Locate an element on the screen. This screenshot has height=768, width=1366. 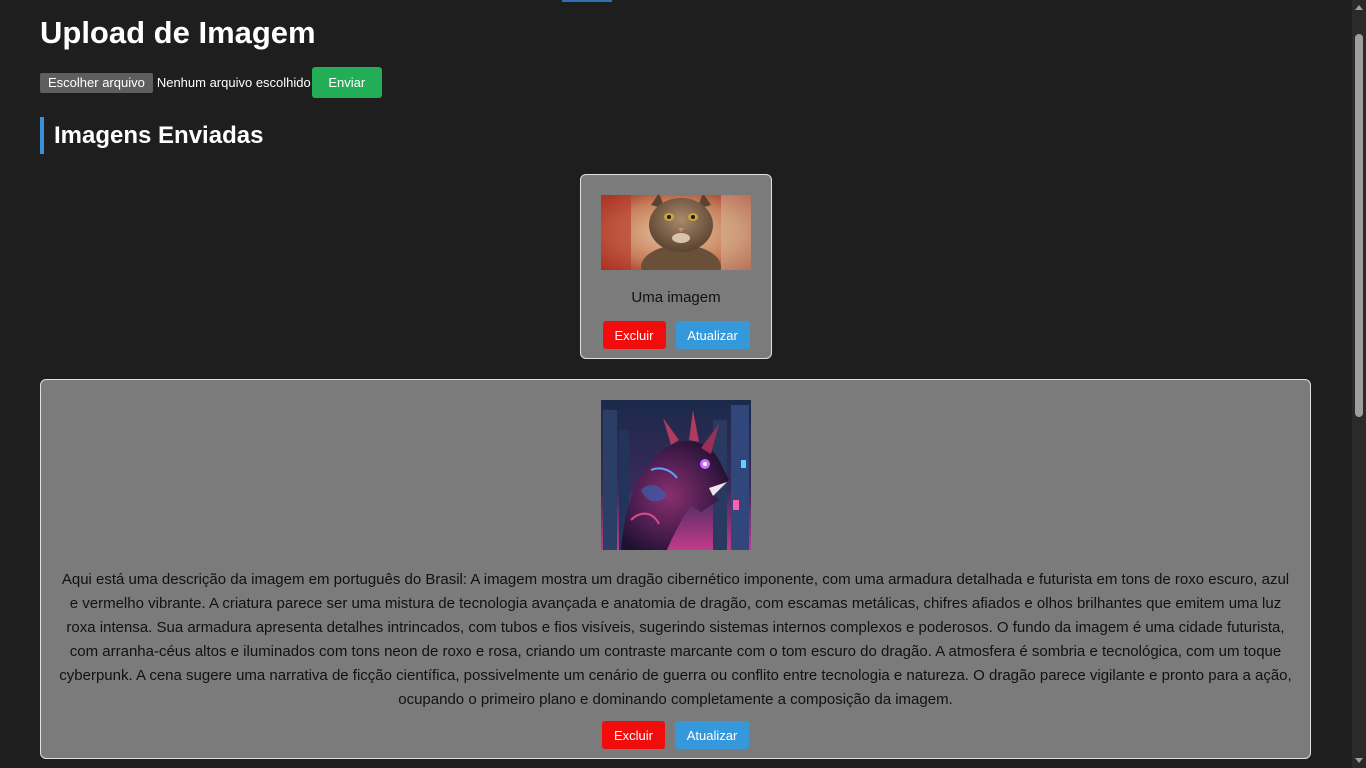
choose-file-button: Escolher arquivo is located at coordinates (96, 82).